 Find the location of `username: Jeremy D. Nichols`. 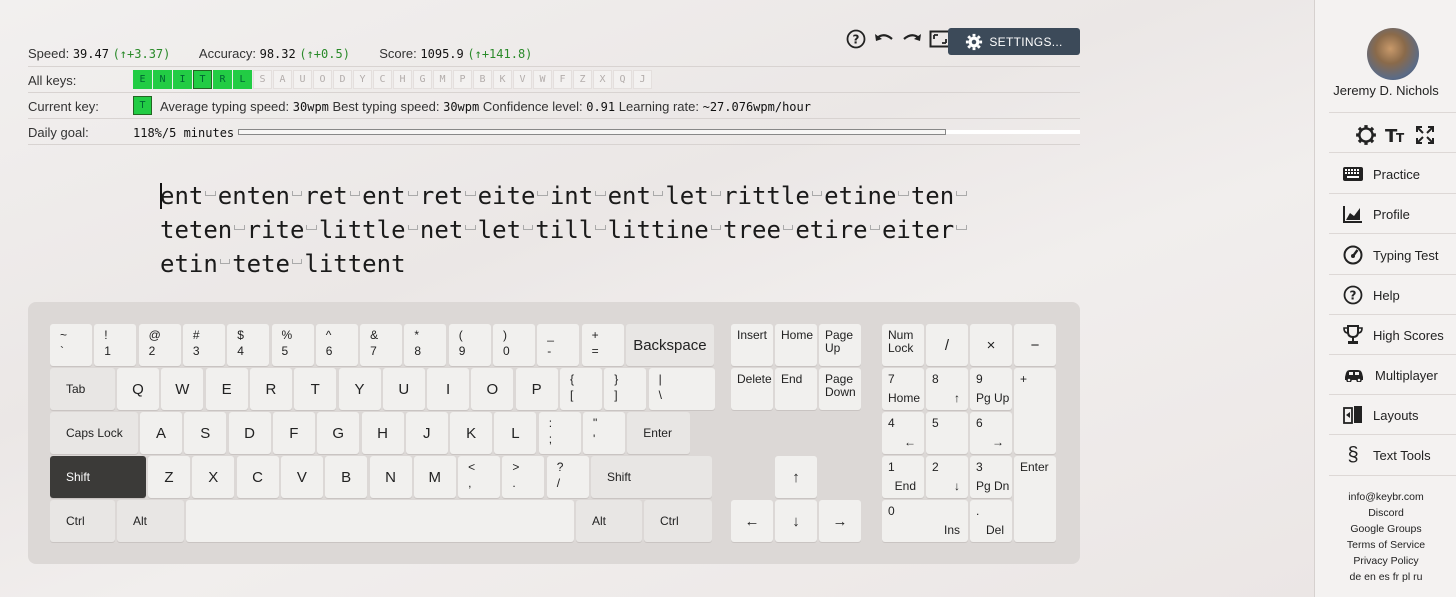

username: Jeremy D. Nichols is located at coordinates (1385, 90).